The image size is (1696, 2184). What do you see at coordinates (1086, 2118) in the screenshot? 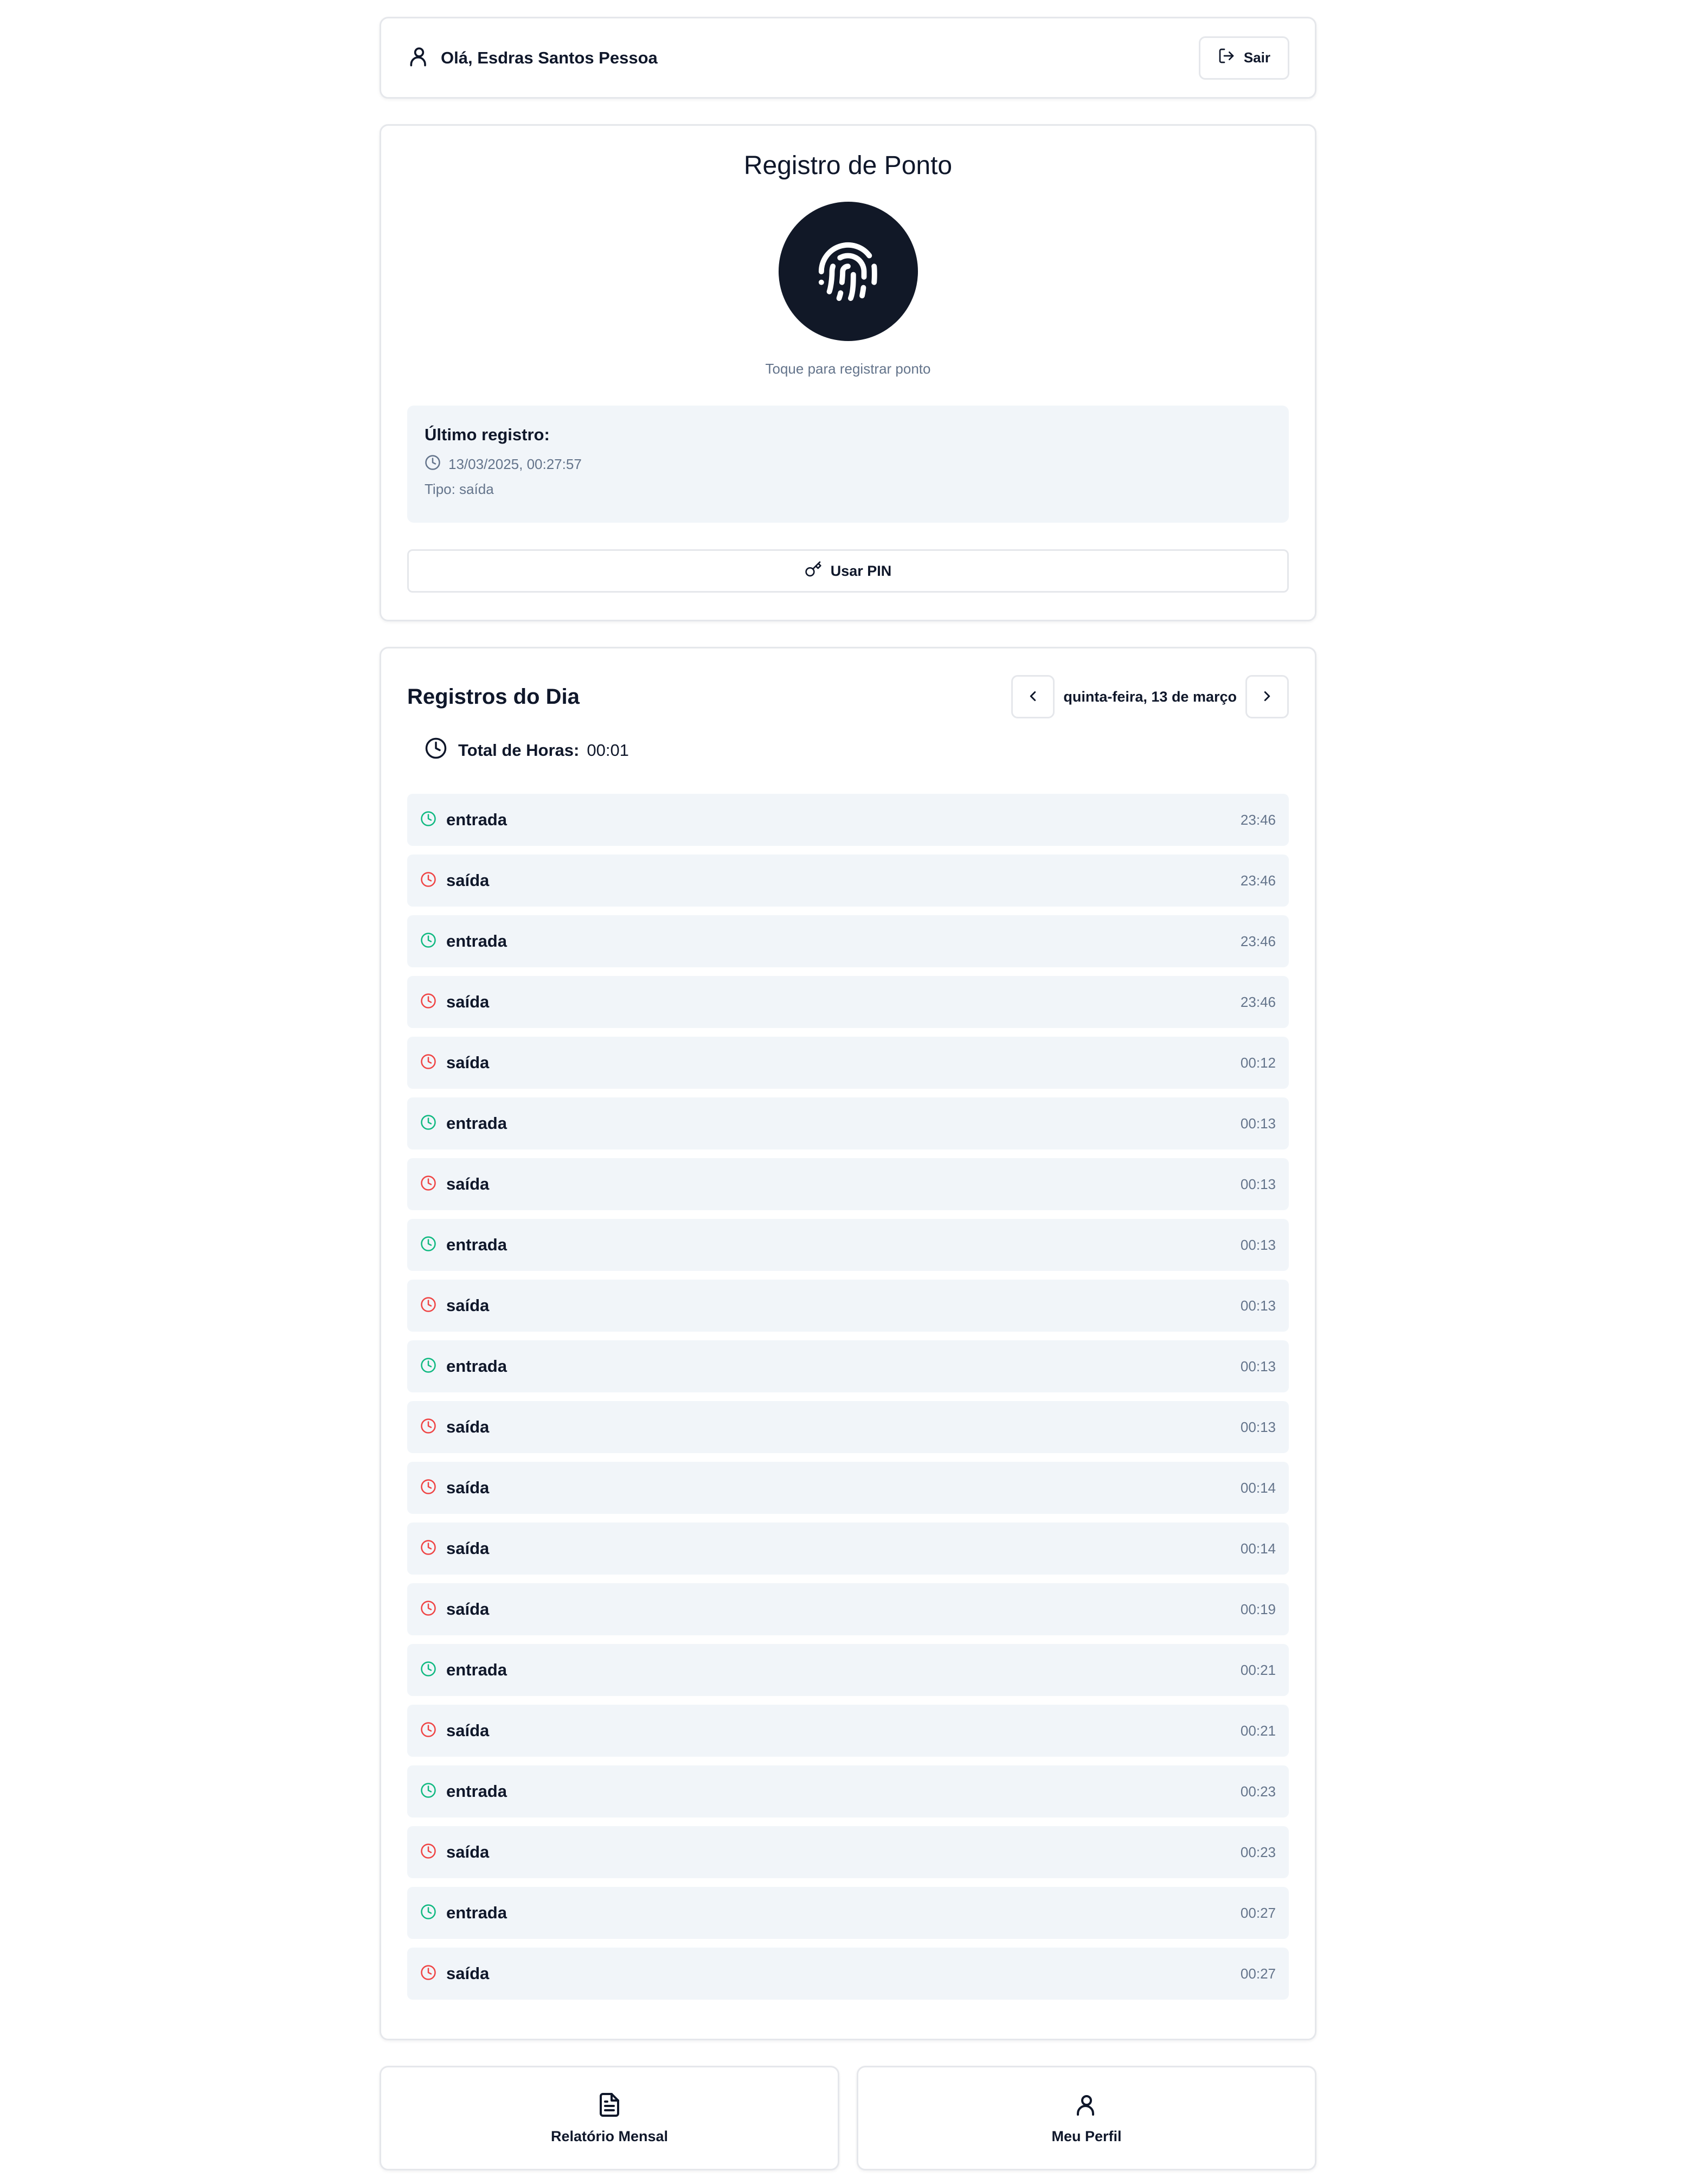
I see `my-profile-button: Meu Perfil` at bounding box center [1086, 2118].